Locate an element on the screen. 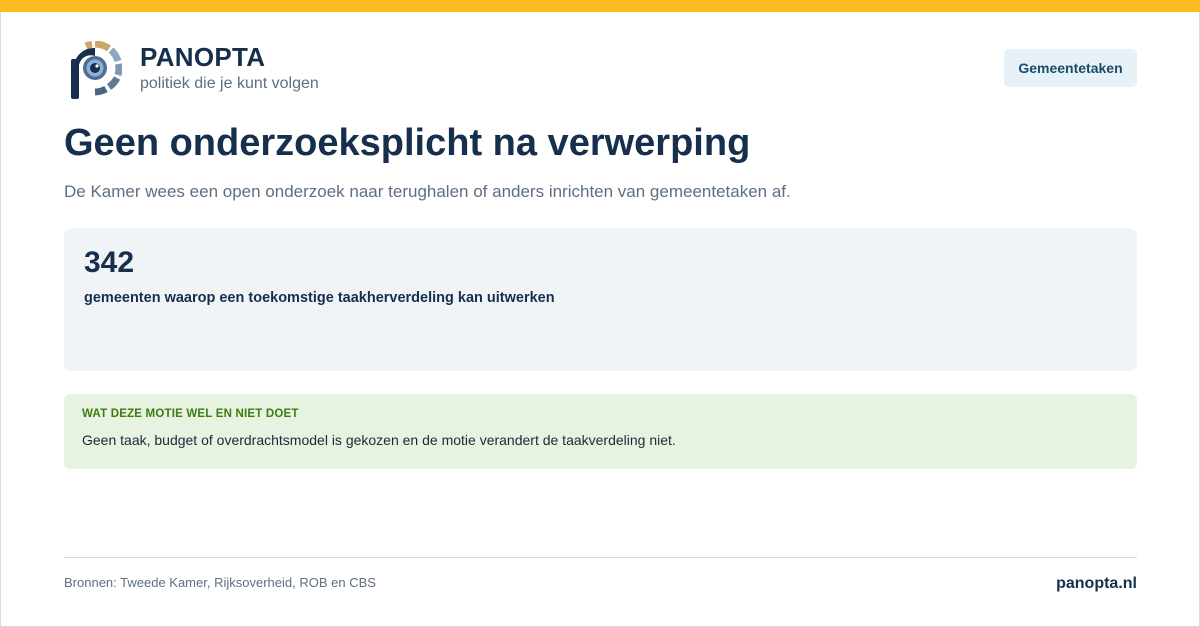  footer-divider is located at coordinates (600, 557).